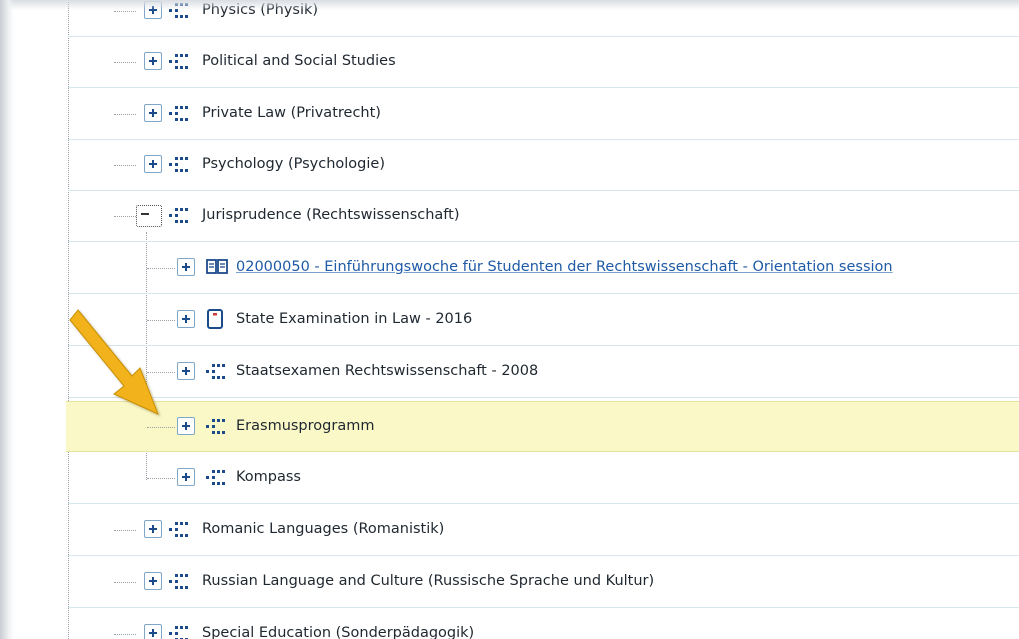  Describe the element at coordinates (338, 631) in the screenshot. I see `tree-row-label: Special Education (Sonderpädagogik)` at that location.